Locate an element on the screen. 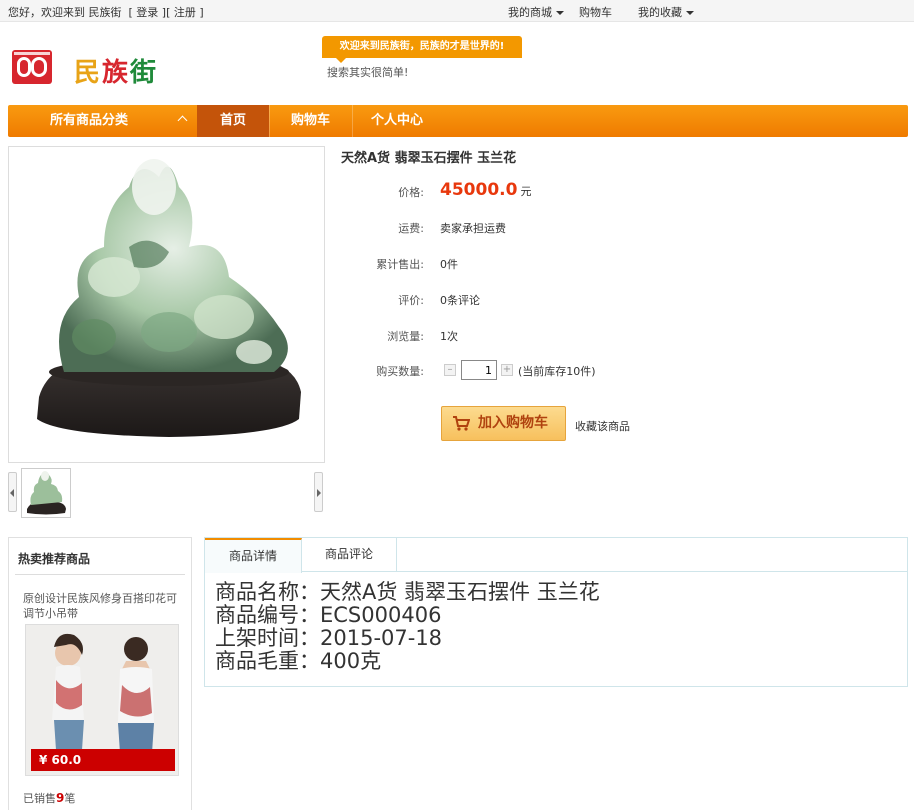 This screenshot has height=810, width=914. logo-char-2: 族 is located at coordinates (116, 73).